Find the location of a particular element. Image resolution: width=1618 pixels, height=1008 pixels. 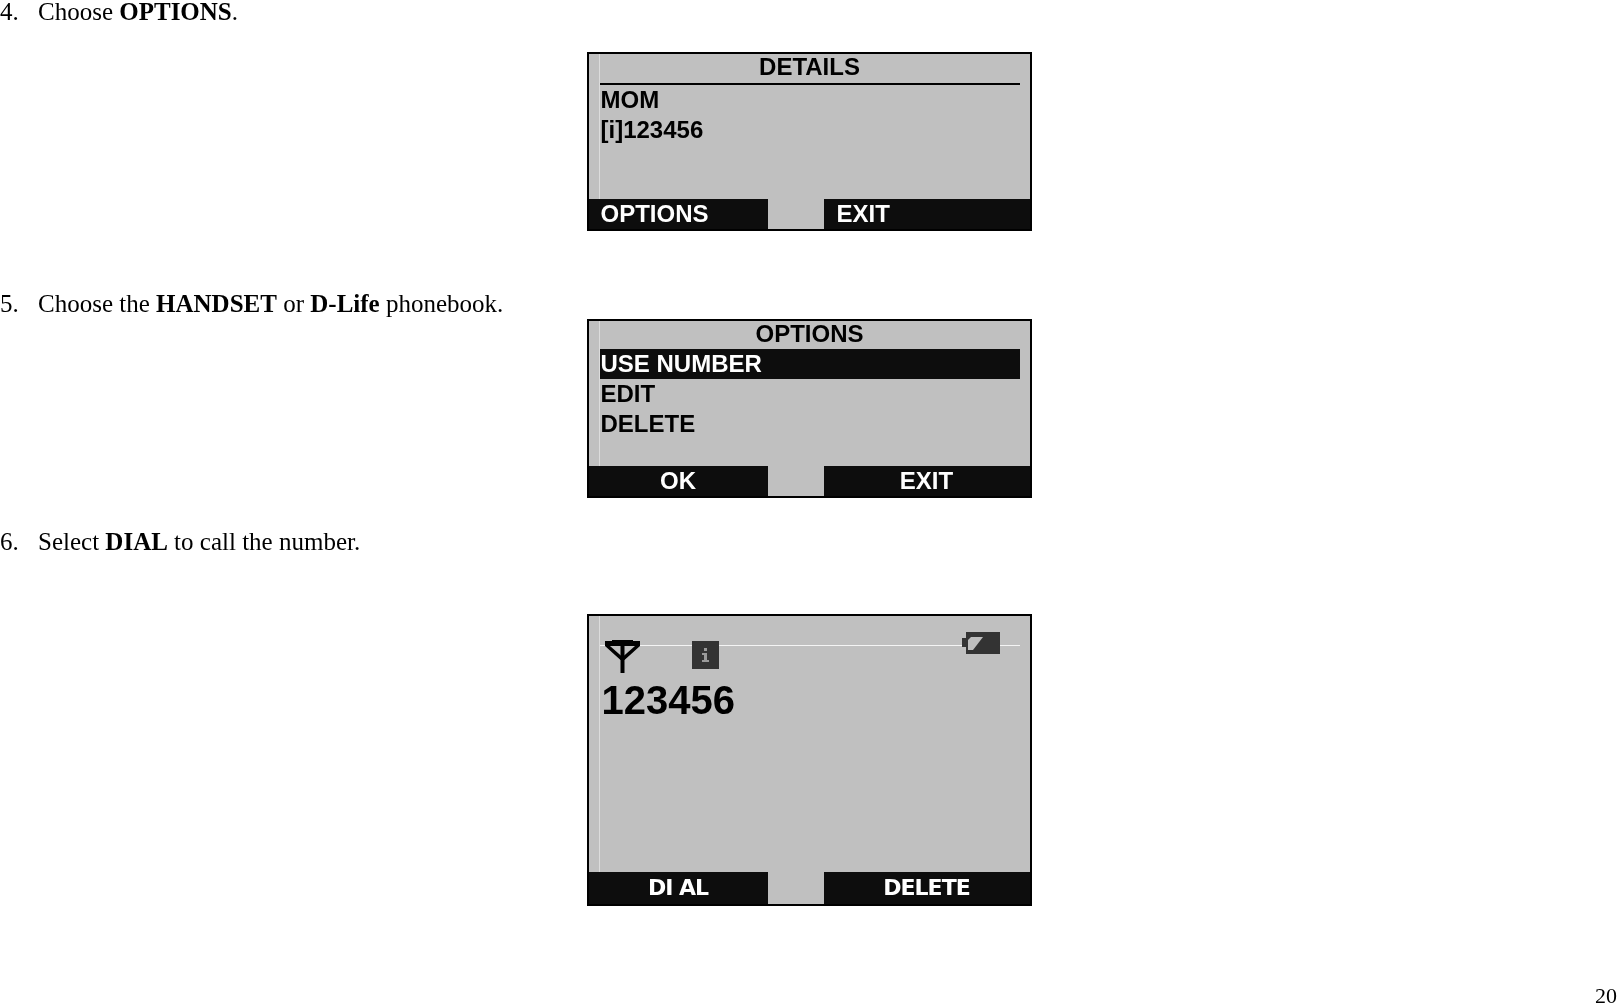

menu-item: USE NUMBER is located at coordinates (809, 364).